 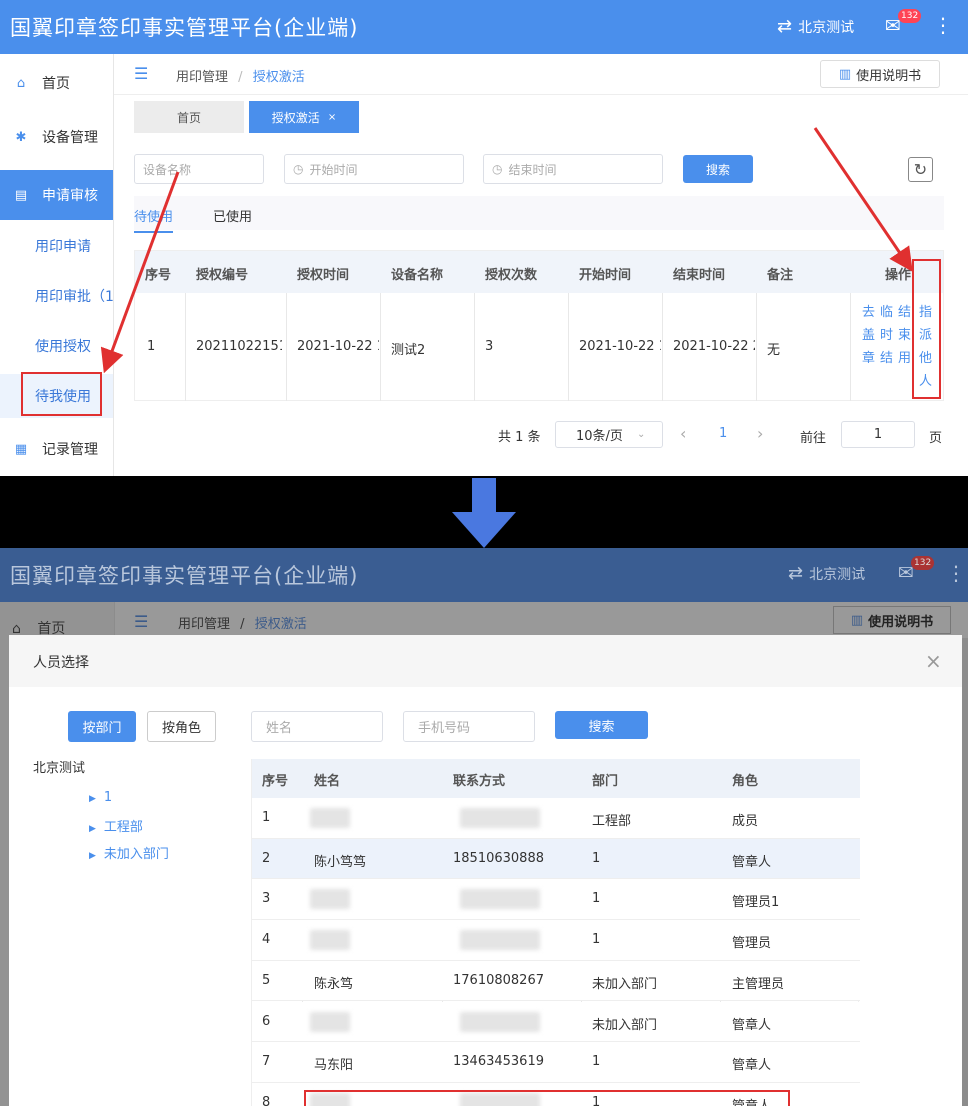 What do you see at coordinates (266, 858) in the screenshot?
I see `cell-index: 2` at bounding box center [266, 858].